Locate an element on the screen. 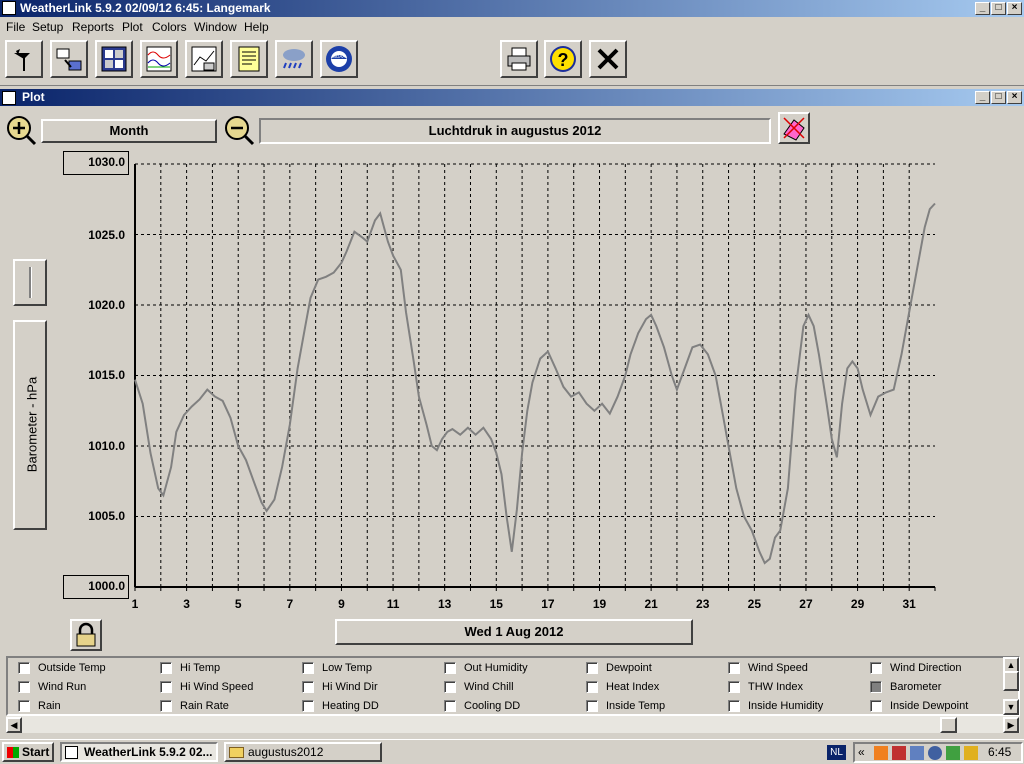  checkbox-label: Heating DD is located at coordinates (350, 706).